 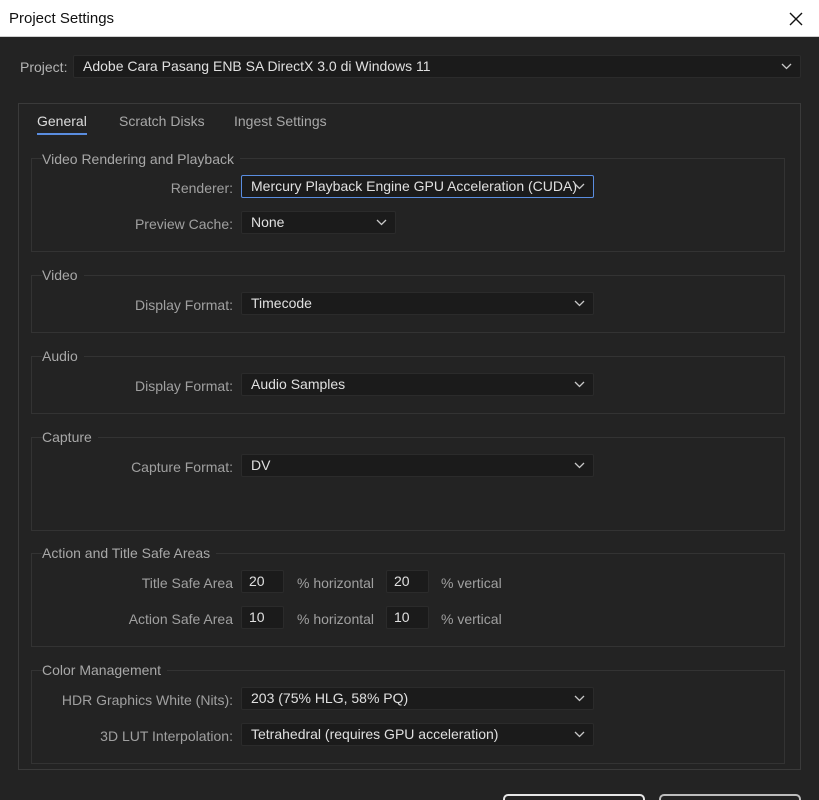 What do you see at coordinates (201, 188) in the screenshot?
I see `renderer-label: Renderer:` at bounding box center [201, 188].